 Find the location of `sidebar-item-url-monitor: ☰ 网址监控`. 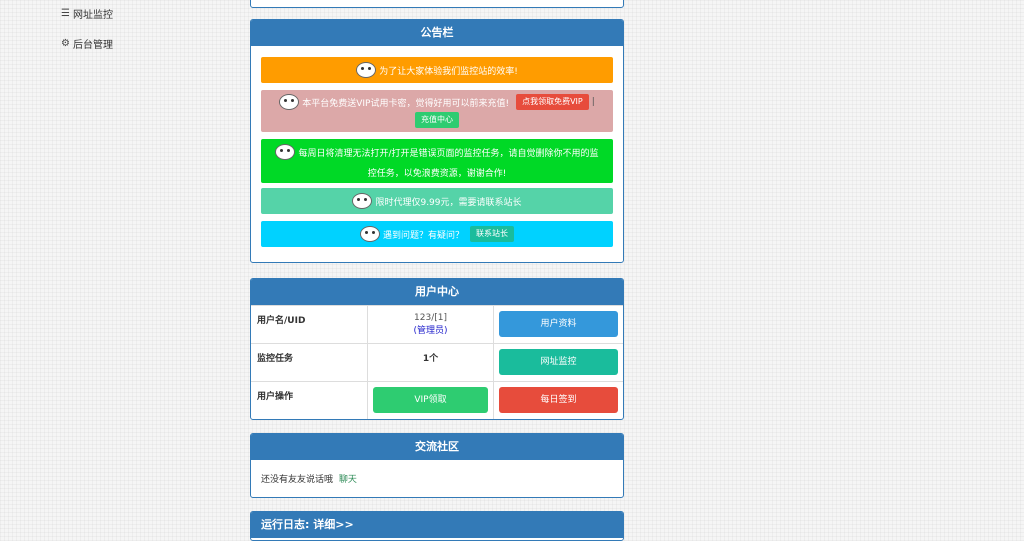

sidebar-item-url-monitor: ☰ 网址监控 is located at coordinates (87, 13).